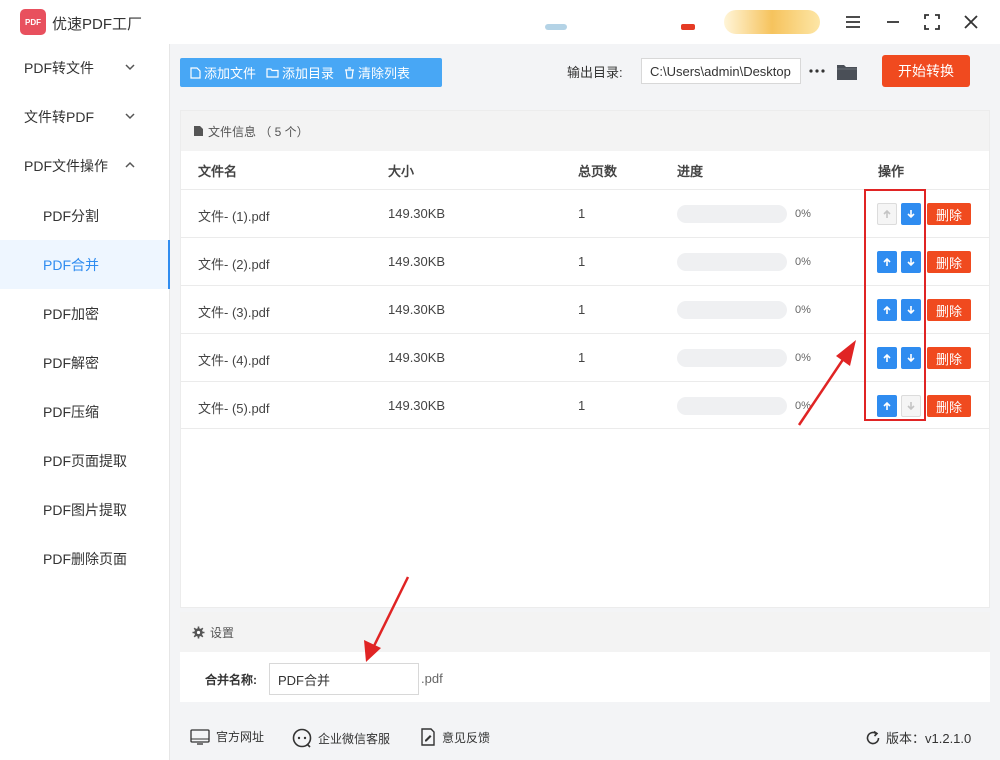  I want to click on sidebar-item-pdf-image-extract: PDF图片提取, so click(85, 509).